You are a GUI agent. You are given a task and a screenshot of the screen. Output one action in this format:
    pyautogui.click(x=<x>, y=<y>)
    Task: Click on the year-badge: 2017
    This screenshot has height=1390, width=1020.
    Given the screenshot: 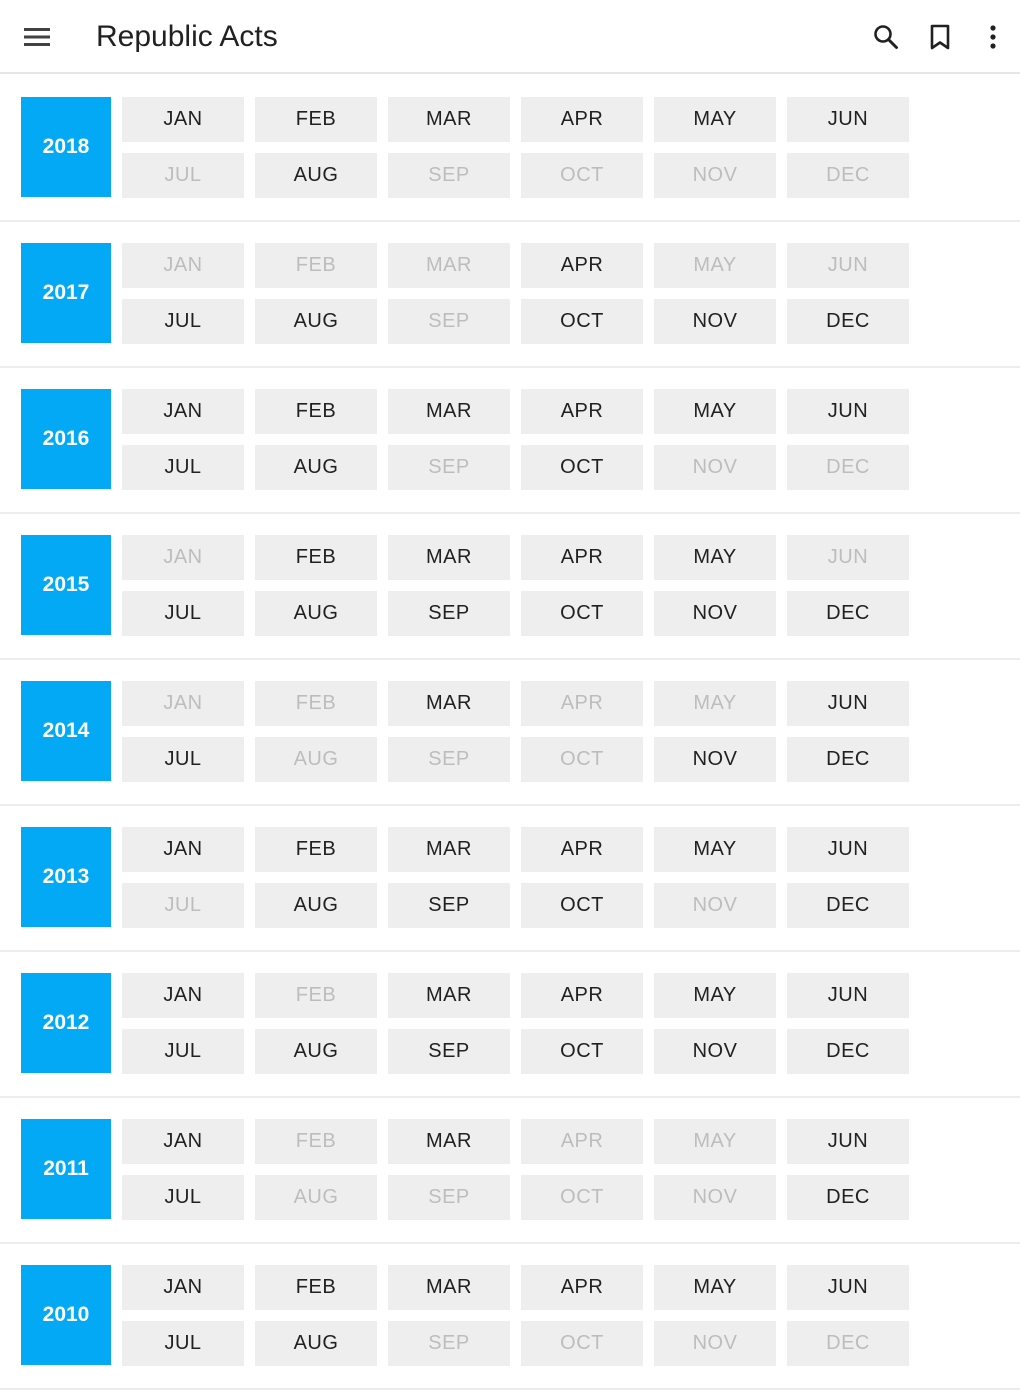 What is the action you would take?
    pyautogui.click(x=66, y=293)
    